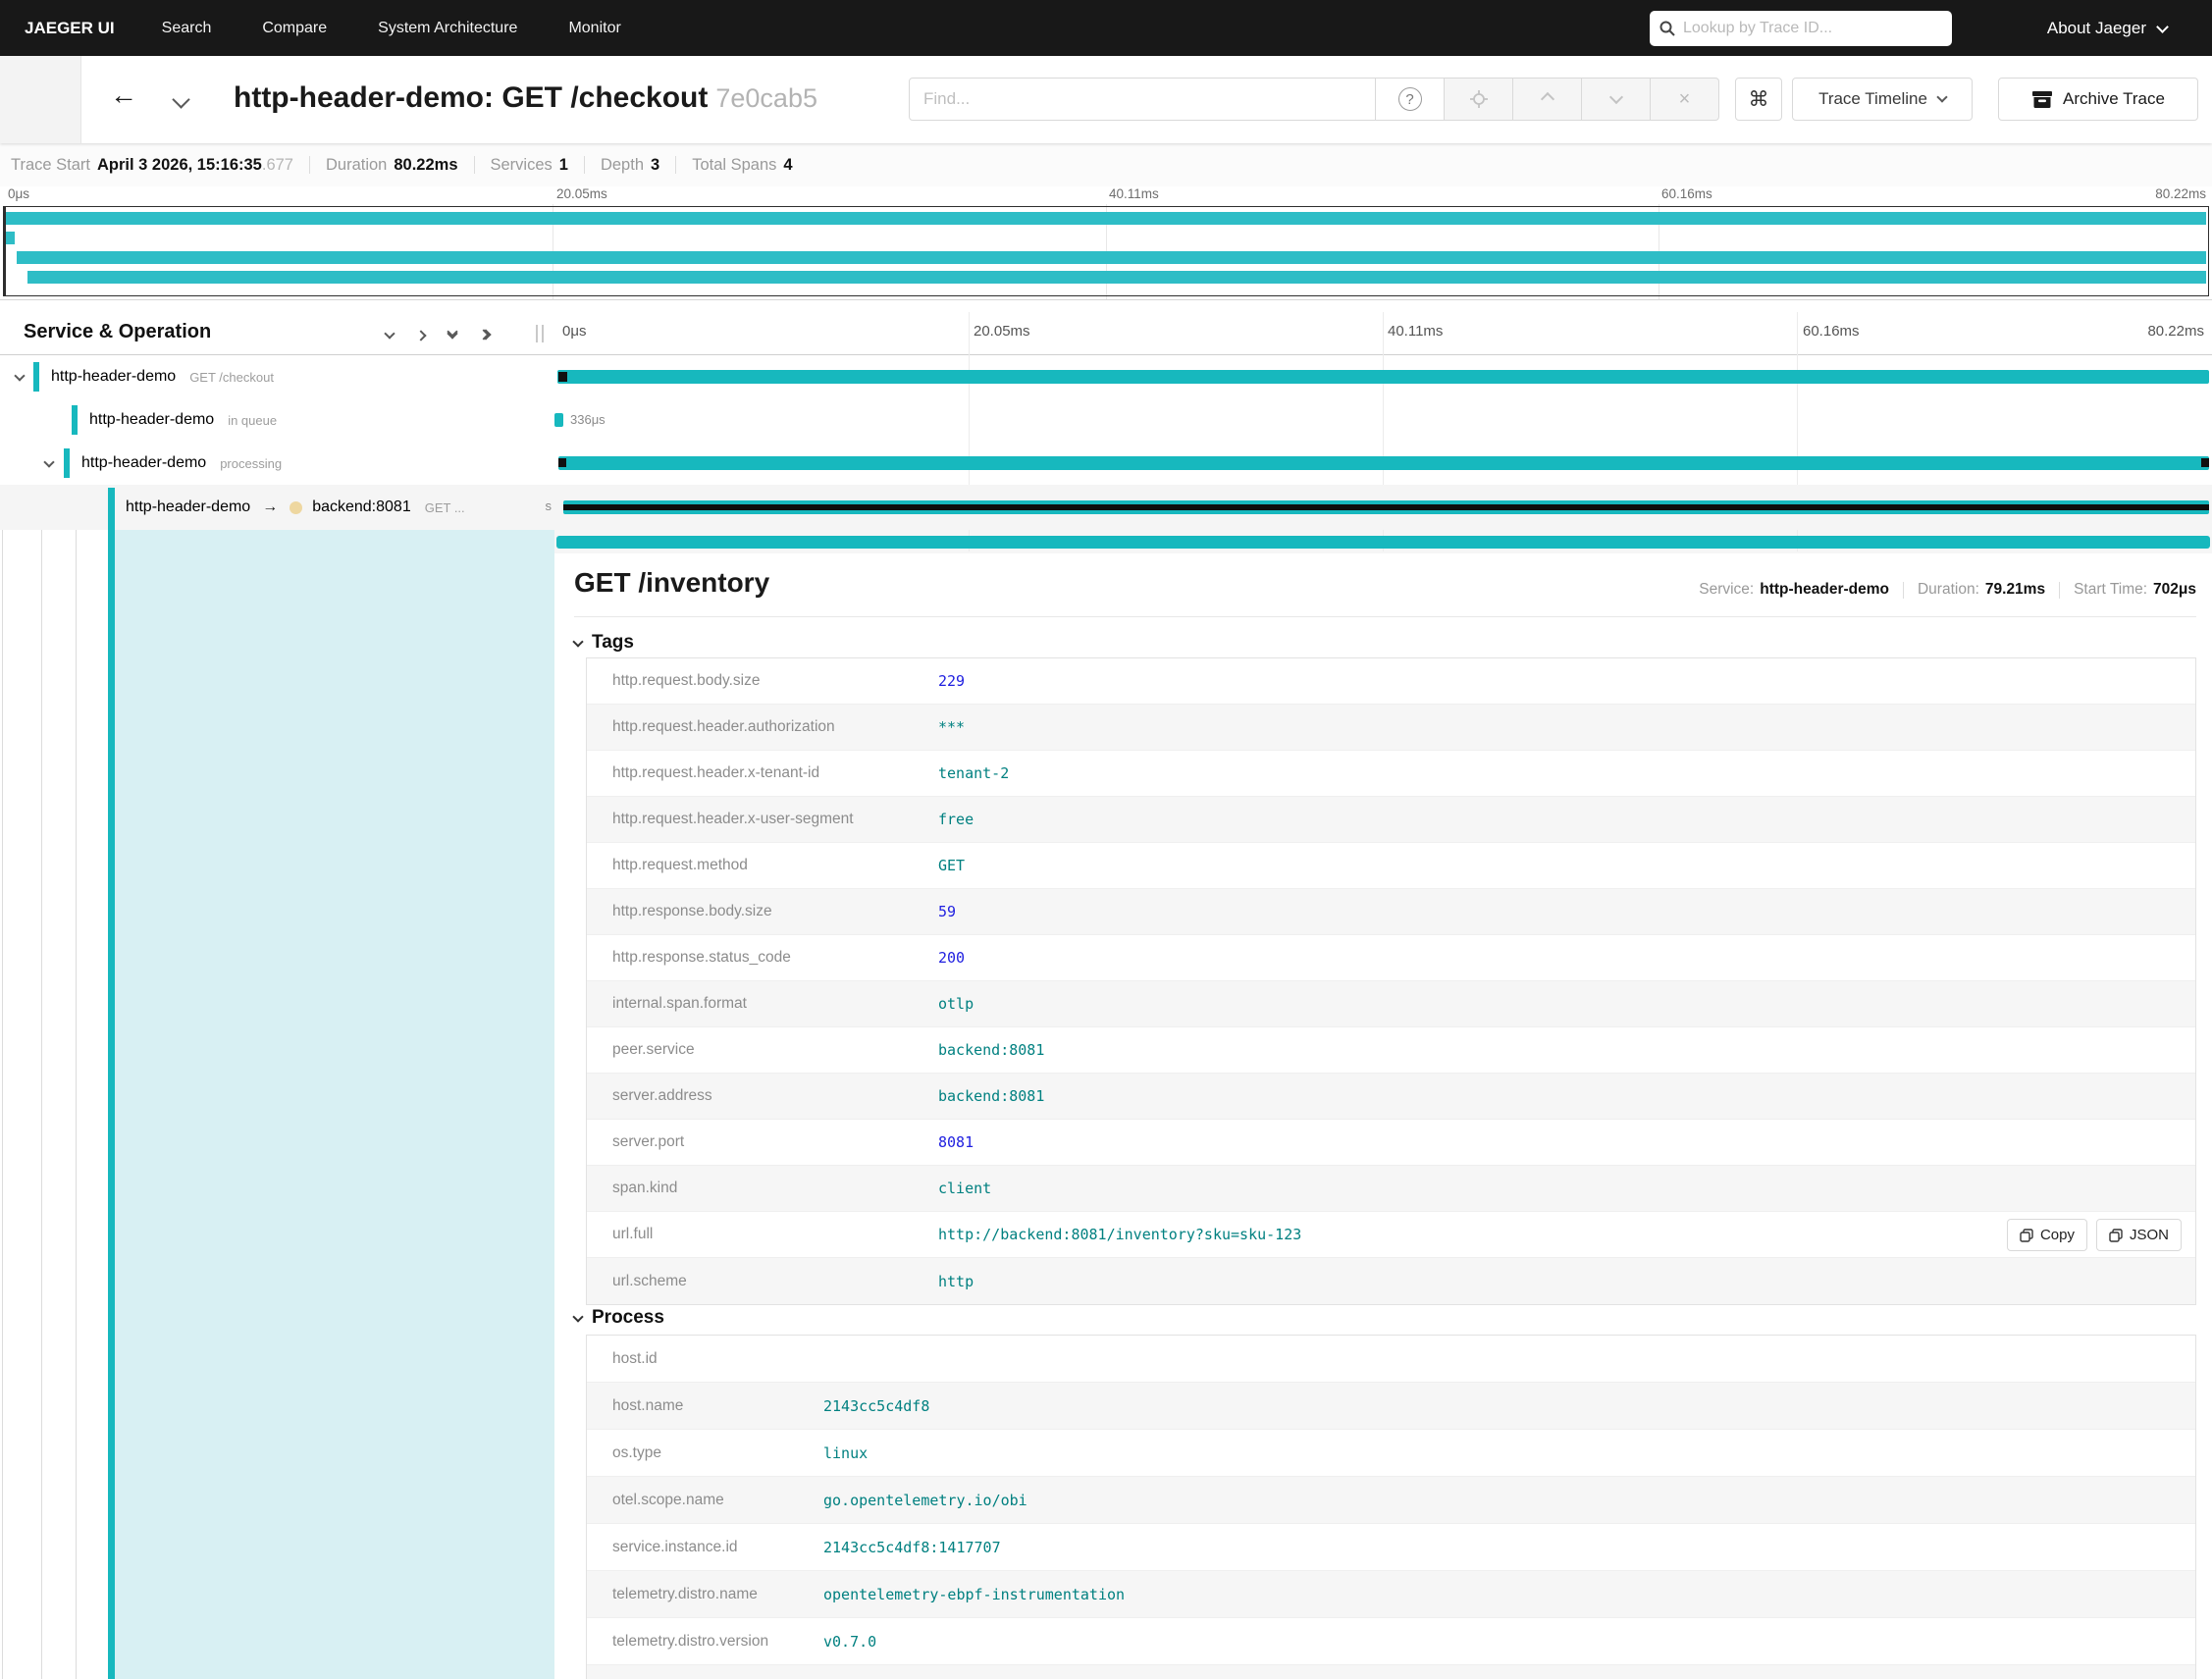  I want to click on selected-span-accent-bar, so click(112, 1104).